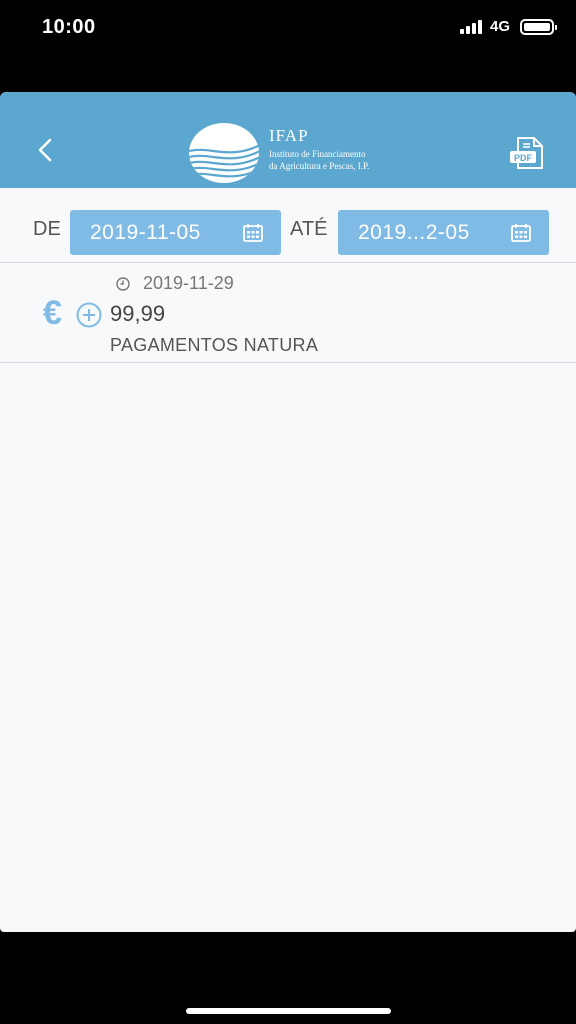 This screenshot has height=1024, width=576. Describe the element at coordinates (224, 153) in the screenshot. I see `logo-mark-icon` at that location.